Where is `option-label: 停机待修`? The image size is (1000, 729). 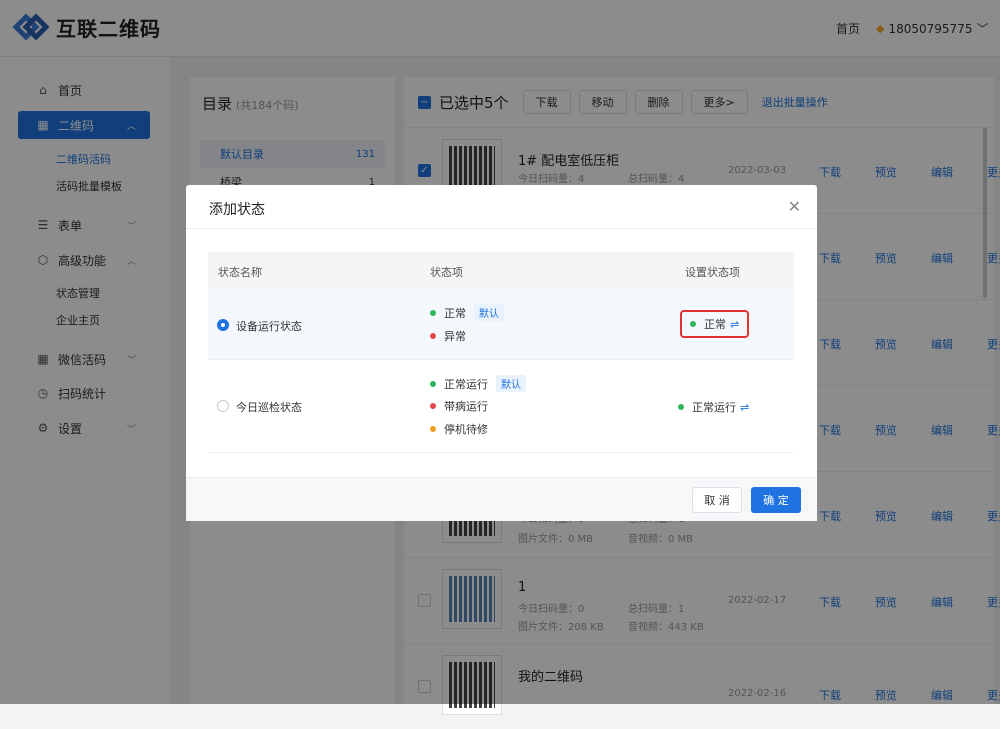 option-label: 停机待修 is located at coordinates (466, 429).